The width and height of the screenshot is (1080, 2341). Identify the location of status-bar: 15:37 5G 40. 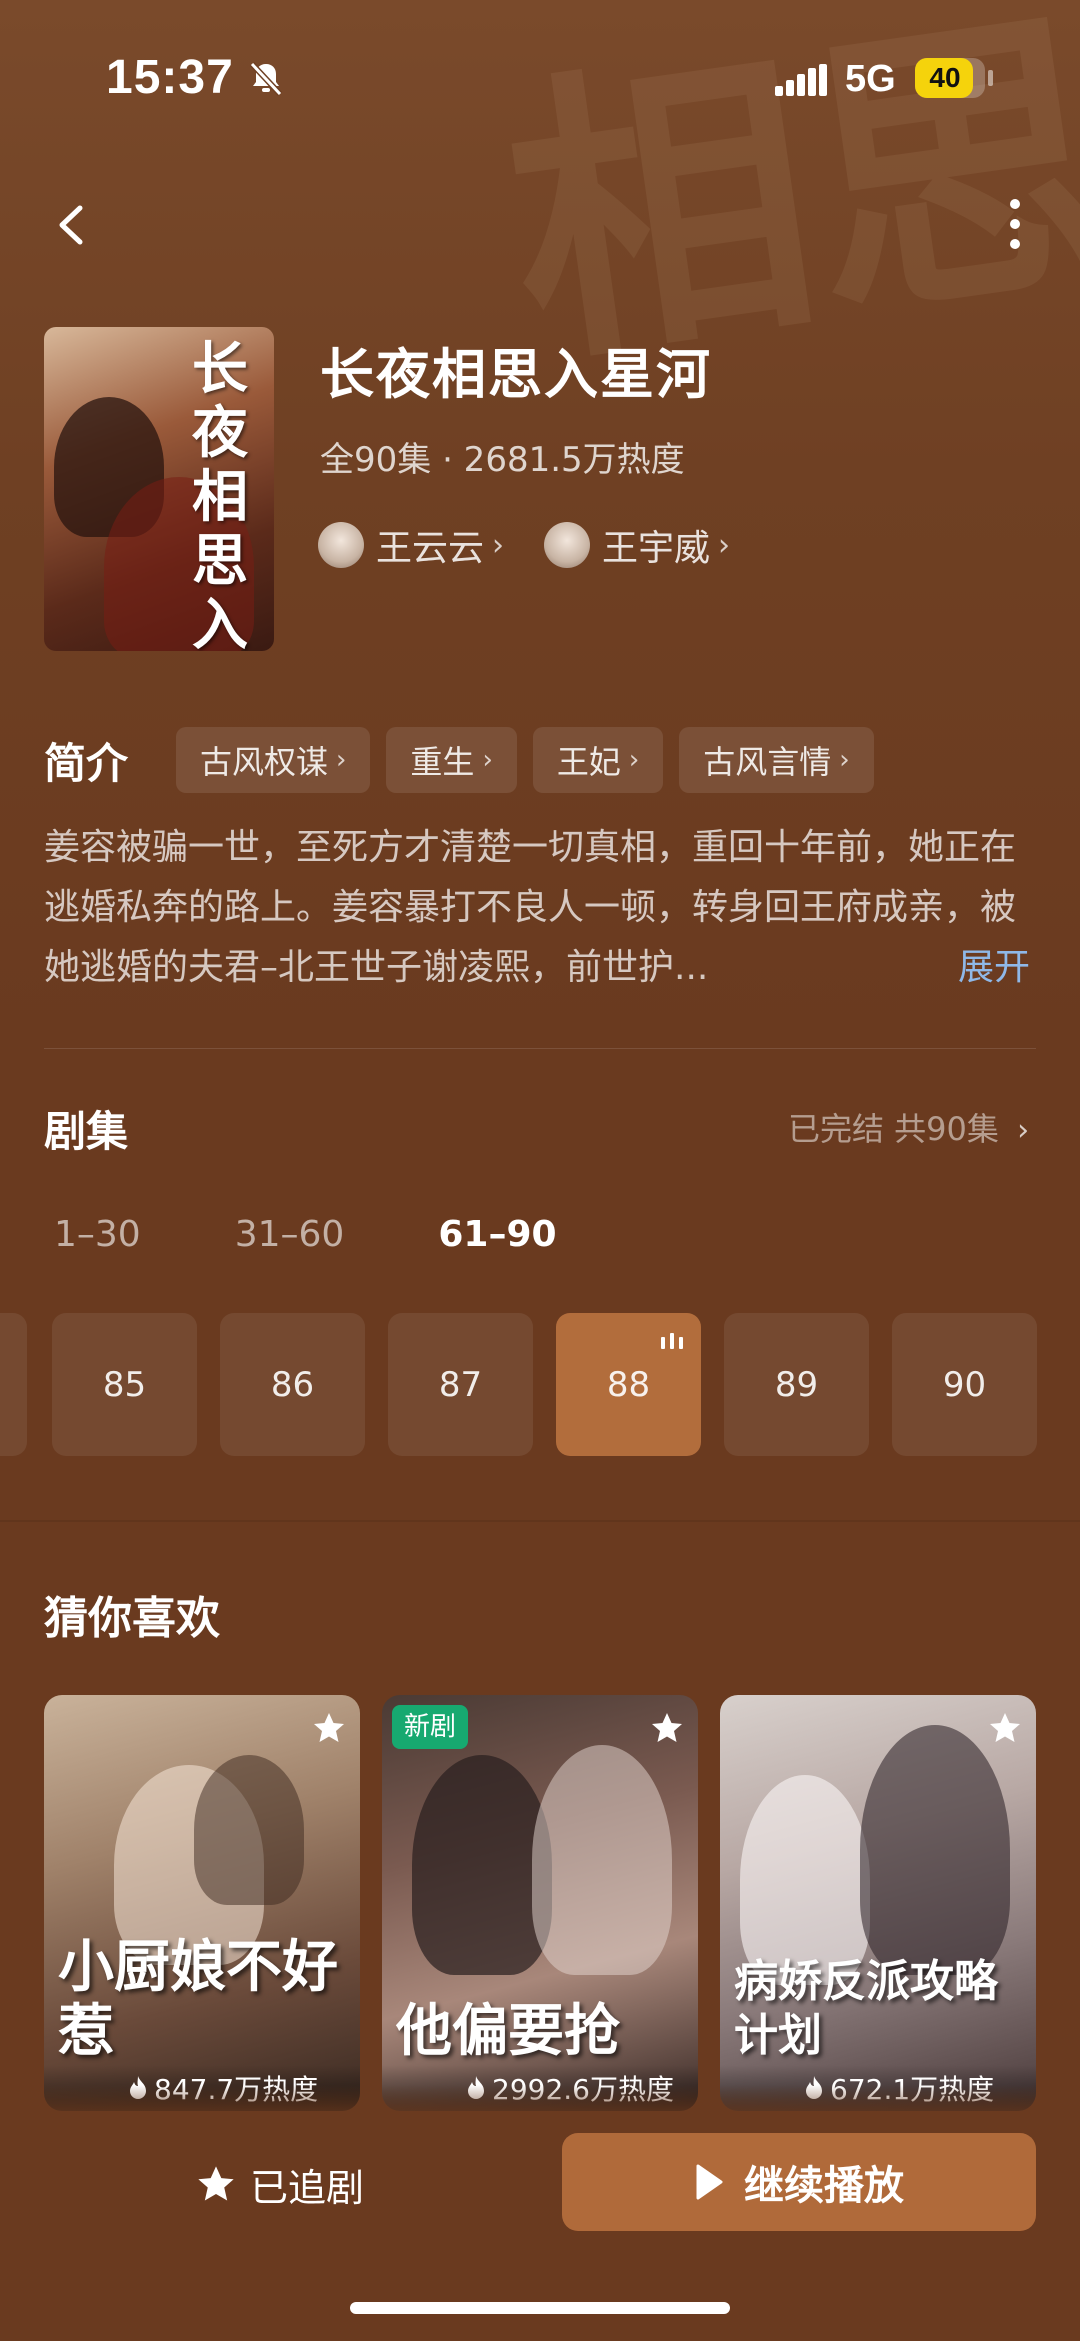
(540, 80).